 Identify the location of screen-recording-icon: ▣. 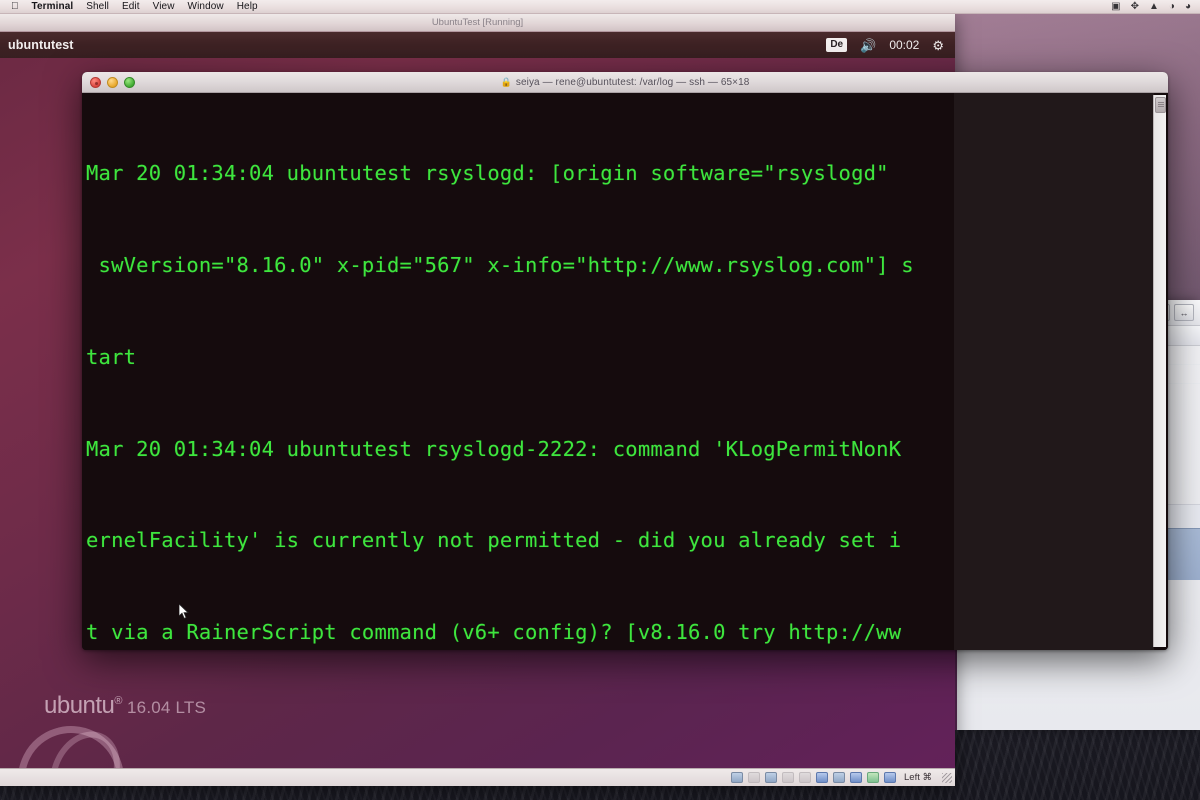
(1115, 6).